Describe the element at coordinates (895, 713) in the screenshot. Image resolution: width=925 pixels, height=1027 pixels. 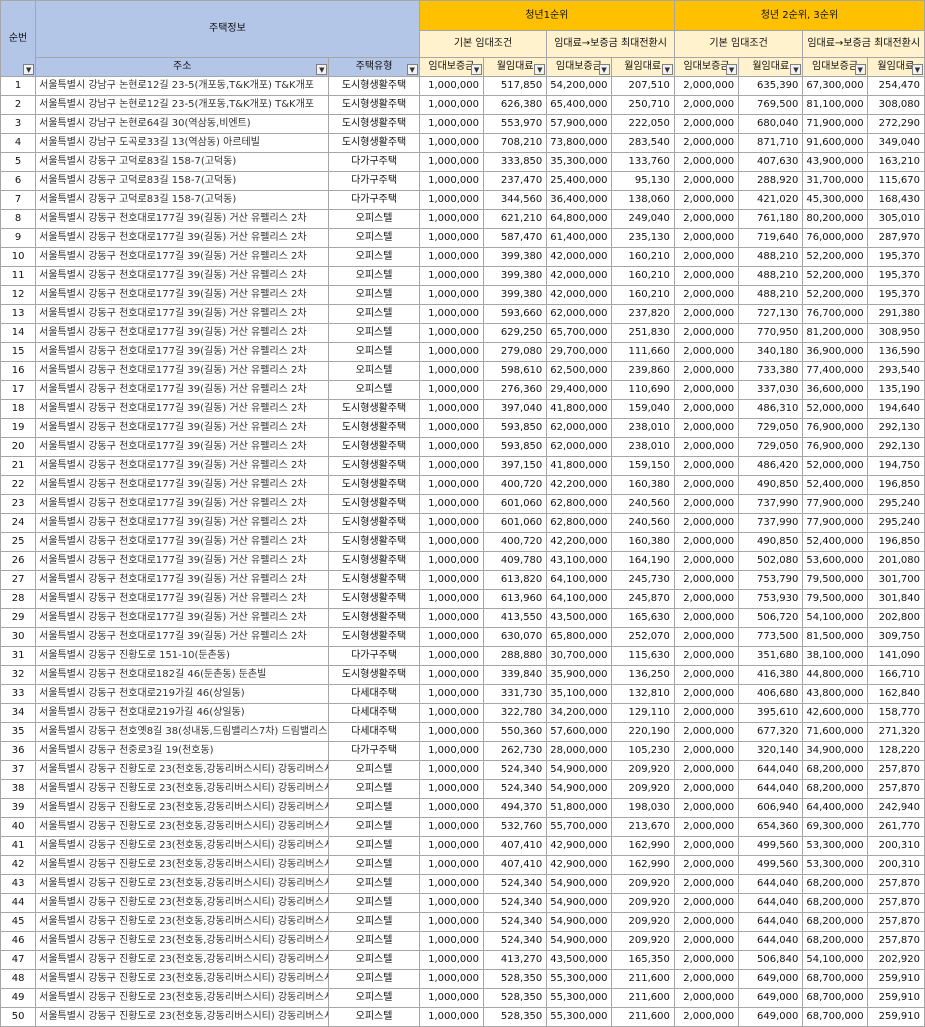
I see `converted-rent-cell: 158,770` at that location.